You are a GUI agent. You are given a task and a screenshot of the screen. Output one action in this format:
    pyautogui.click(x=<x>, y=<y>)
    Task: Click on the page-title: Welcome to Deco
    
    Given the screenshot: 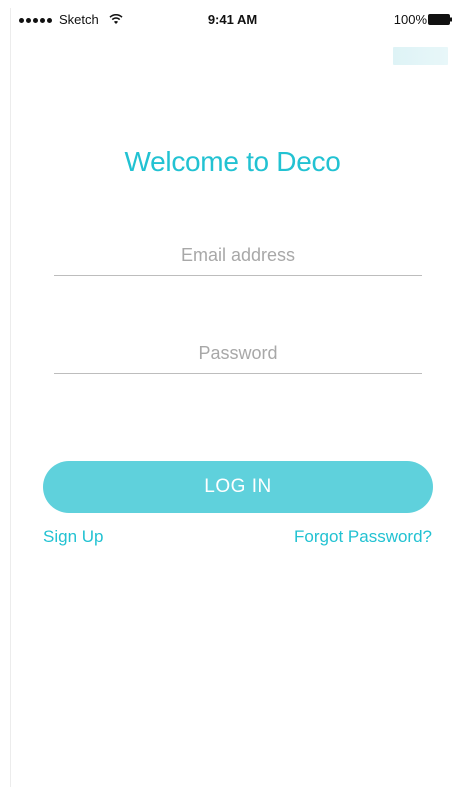 What is the action you would take?
    pyautogui.click(x=232, y=161)
    